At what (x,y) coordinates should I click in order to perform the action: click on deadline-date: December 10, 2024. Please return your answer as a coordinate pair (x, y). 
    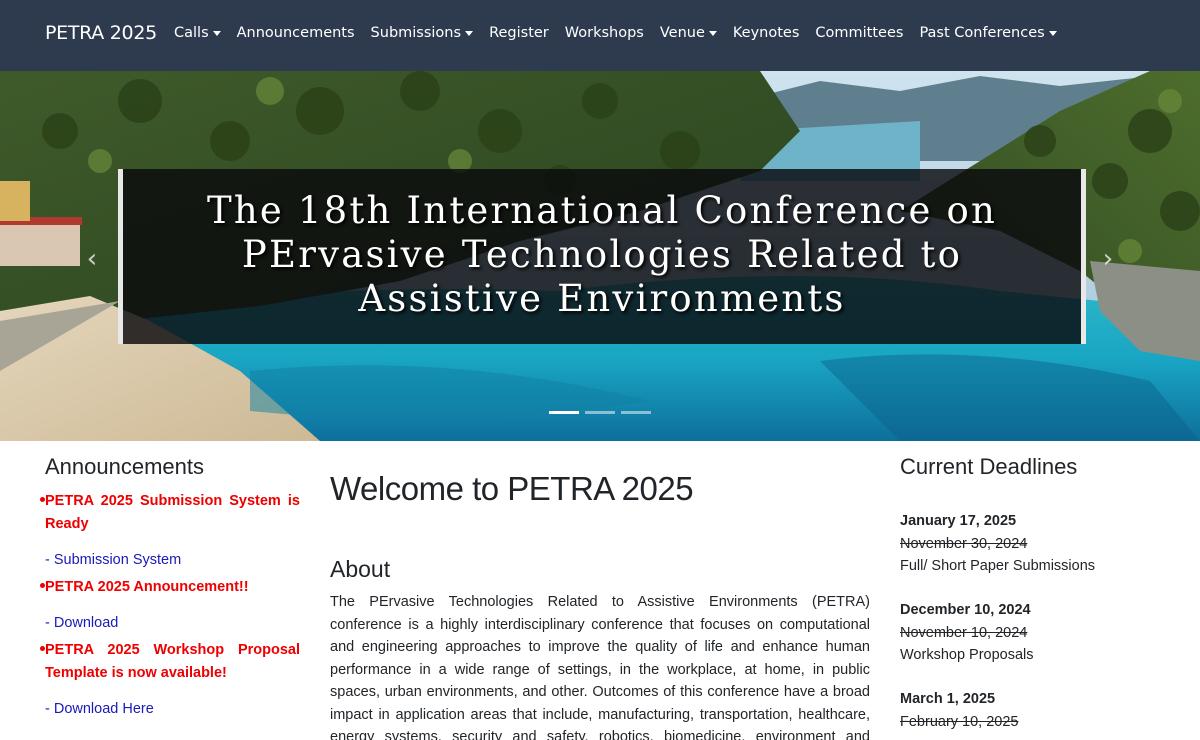
    Looking at the image, I should click on (965, 610).